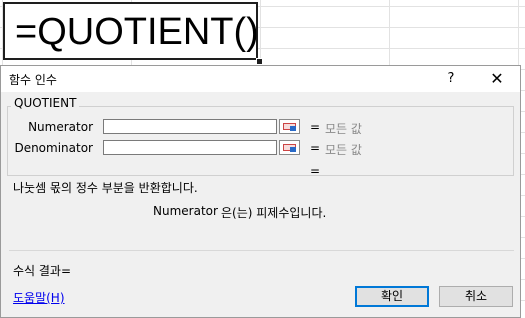  What do you see at coordinates (42, 271) in the screenshot?
I see `formula-result-label: 수식 결과=` at bounding box center [42, 271].